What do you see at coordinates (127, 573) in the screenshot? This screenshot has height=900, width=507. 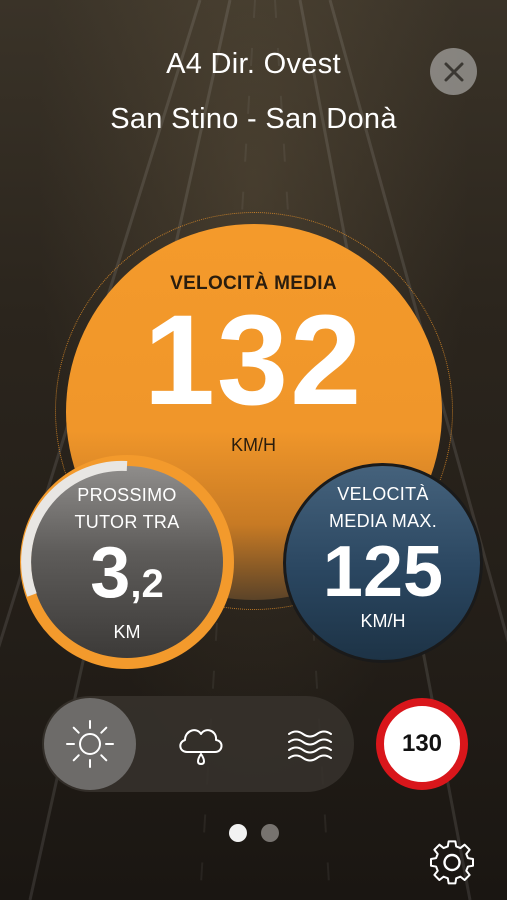 I see `next-tutor-distance: 3,2` at bounding box center [127, 573].